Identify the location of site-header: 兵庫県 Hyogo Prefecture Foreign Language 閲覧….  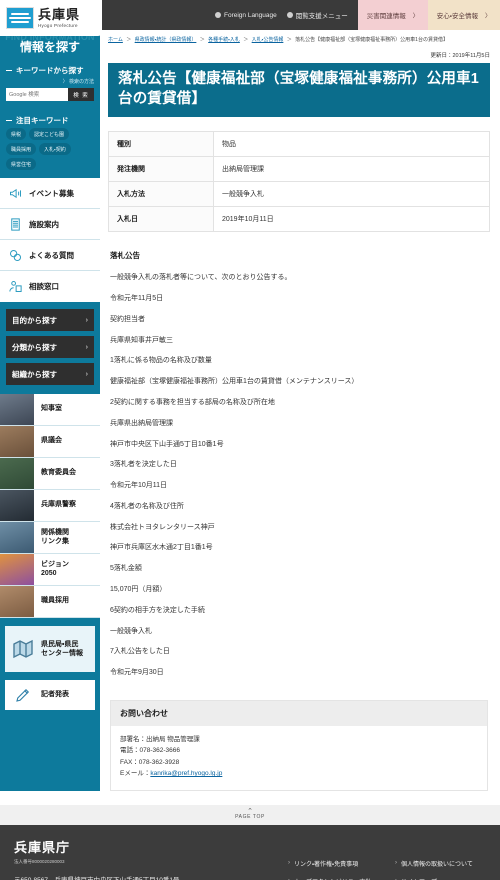
(250, 18).